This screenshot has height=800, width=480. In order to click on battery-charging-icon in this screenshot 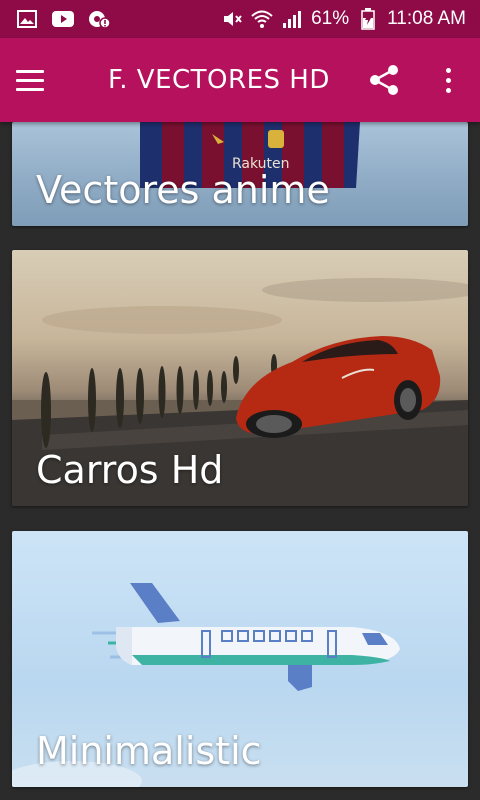, I will do `click(368, 19)`.